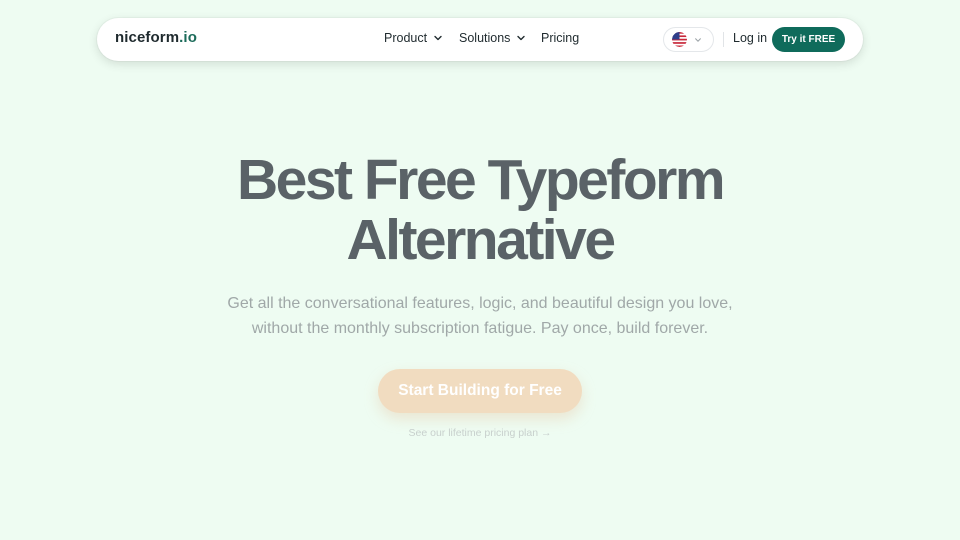 The height and width of the screenshot is (540, 960). Describe the element at coordinates (188, 37) in the screenshot. I see `logo-suffix: .io` at that location.